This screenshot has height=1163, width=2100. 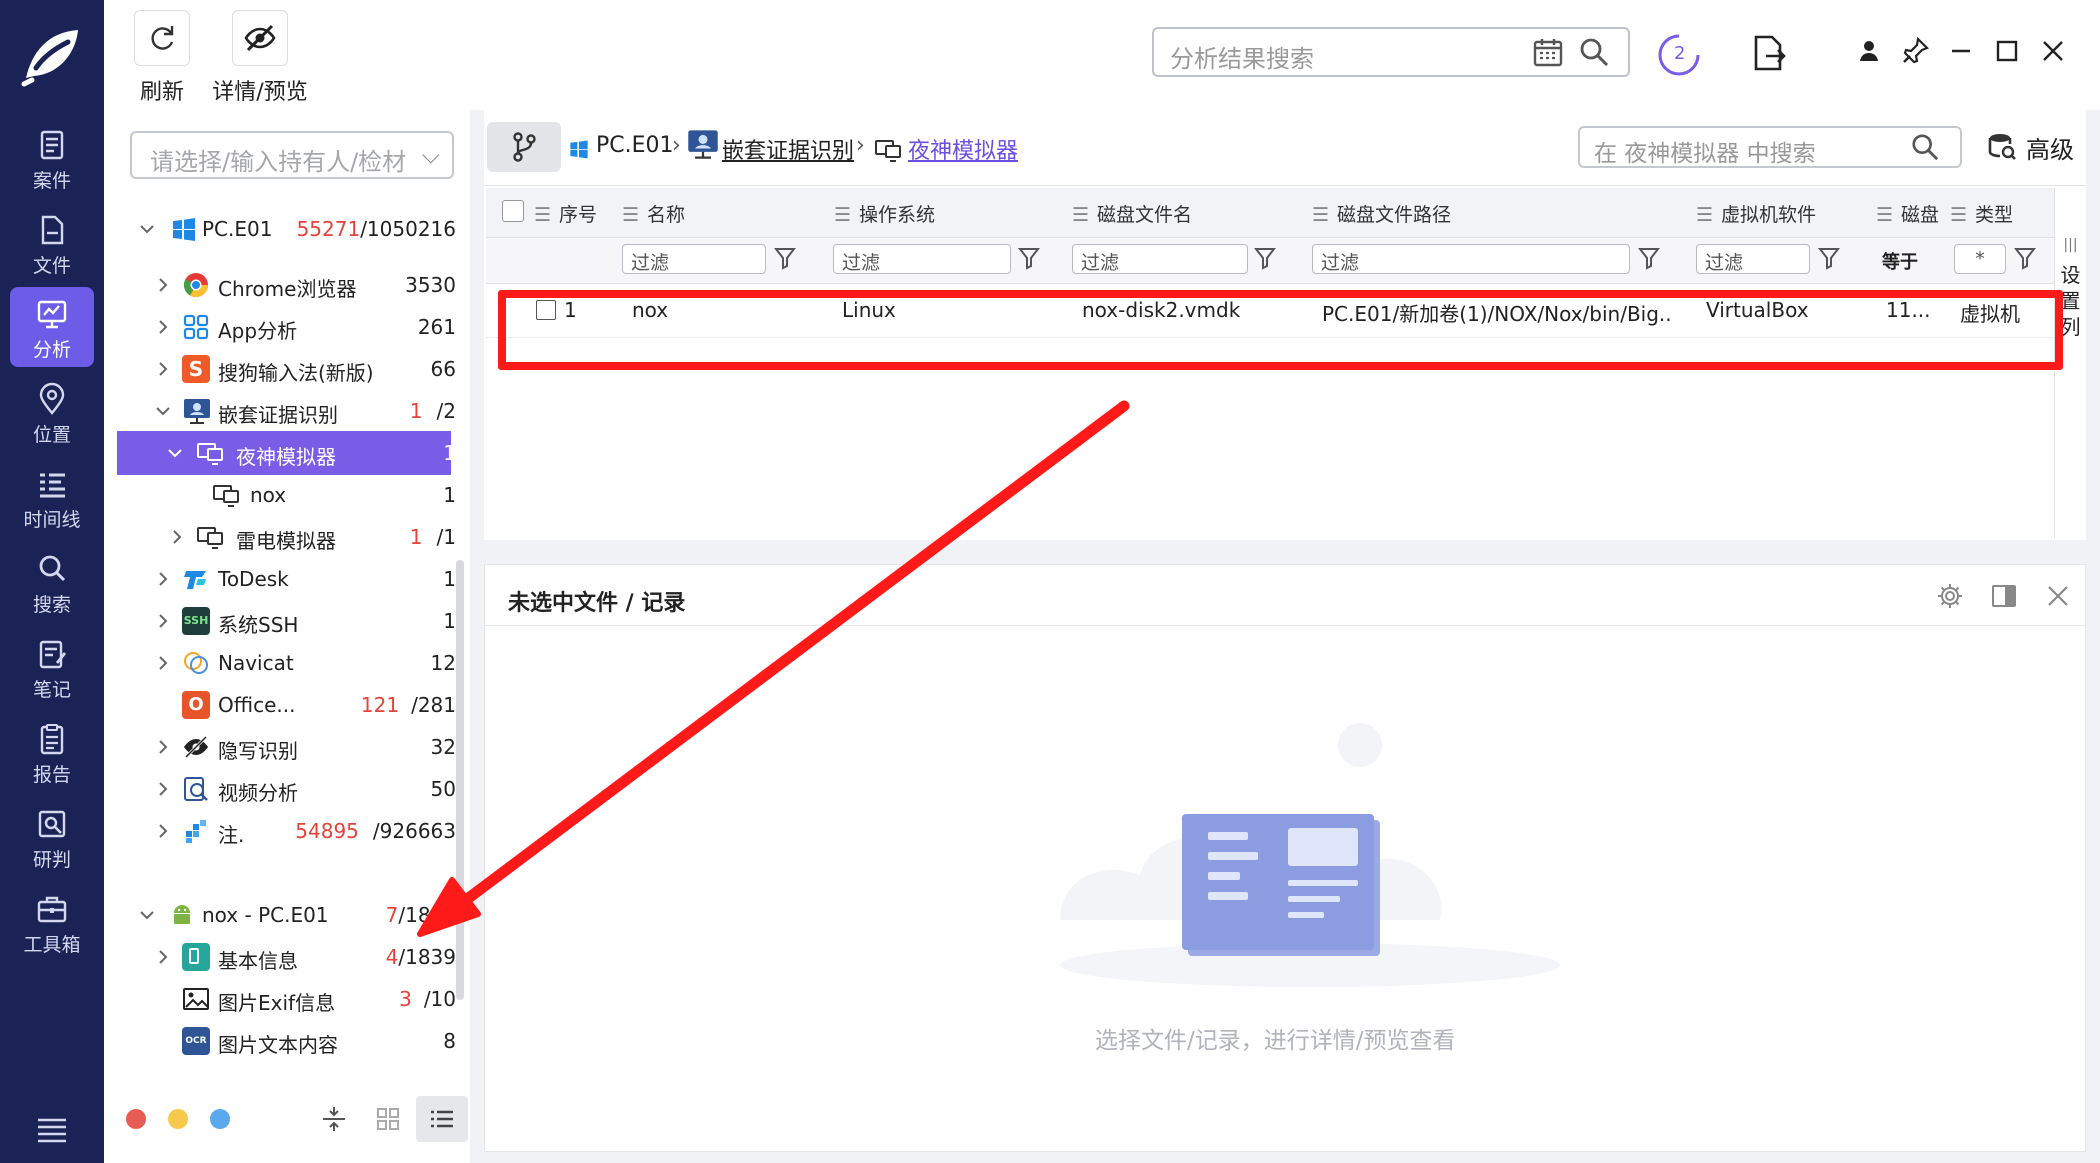 I want to click on tree-node-basic-info: 基本信息 4/1839, so click(x=280, y=957).